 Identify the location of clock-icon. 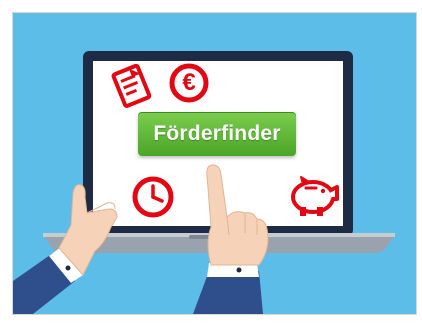
(153, 197).